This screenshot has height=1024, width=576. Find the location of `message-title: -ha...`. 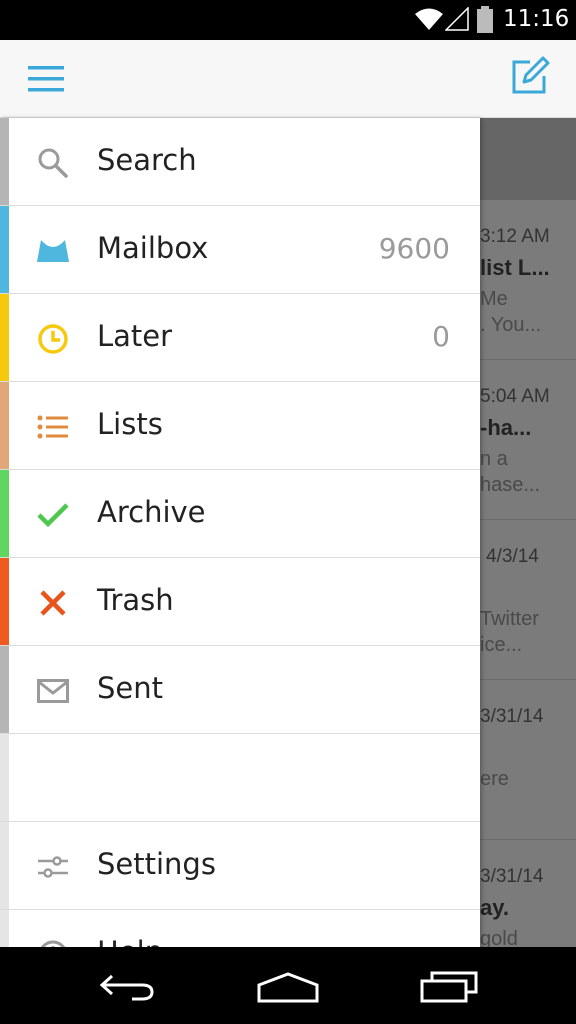

message-title: -ha... is located at coordinates (506, 427).